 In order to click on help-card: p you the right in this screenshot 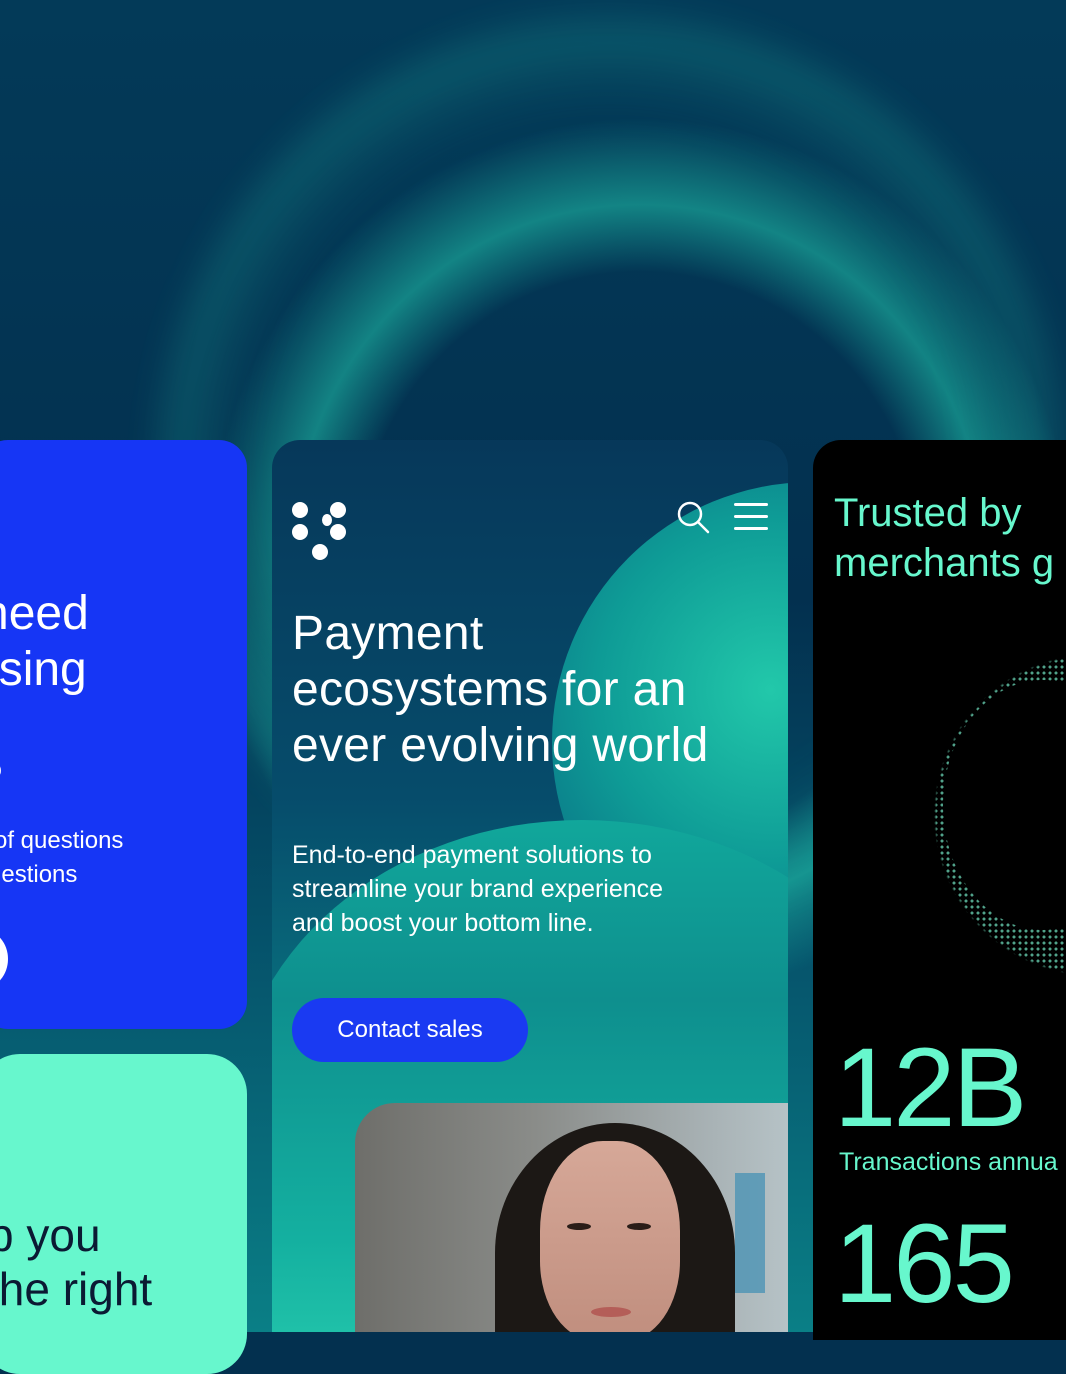, I will do `click(123, 1214)`.